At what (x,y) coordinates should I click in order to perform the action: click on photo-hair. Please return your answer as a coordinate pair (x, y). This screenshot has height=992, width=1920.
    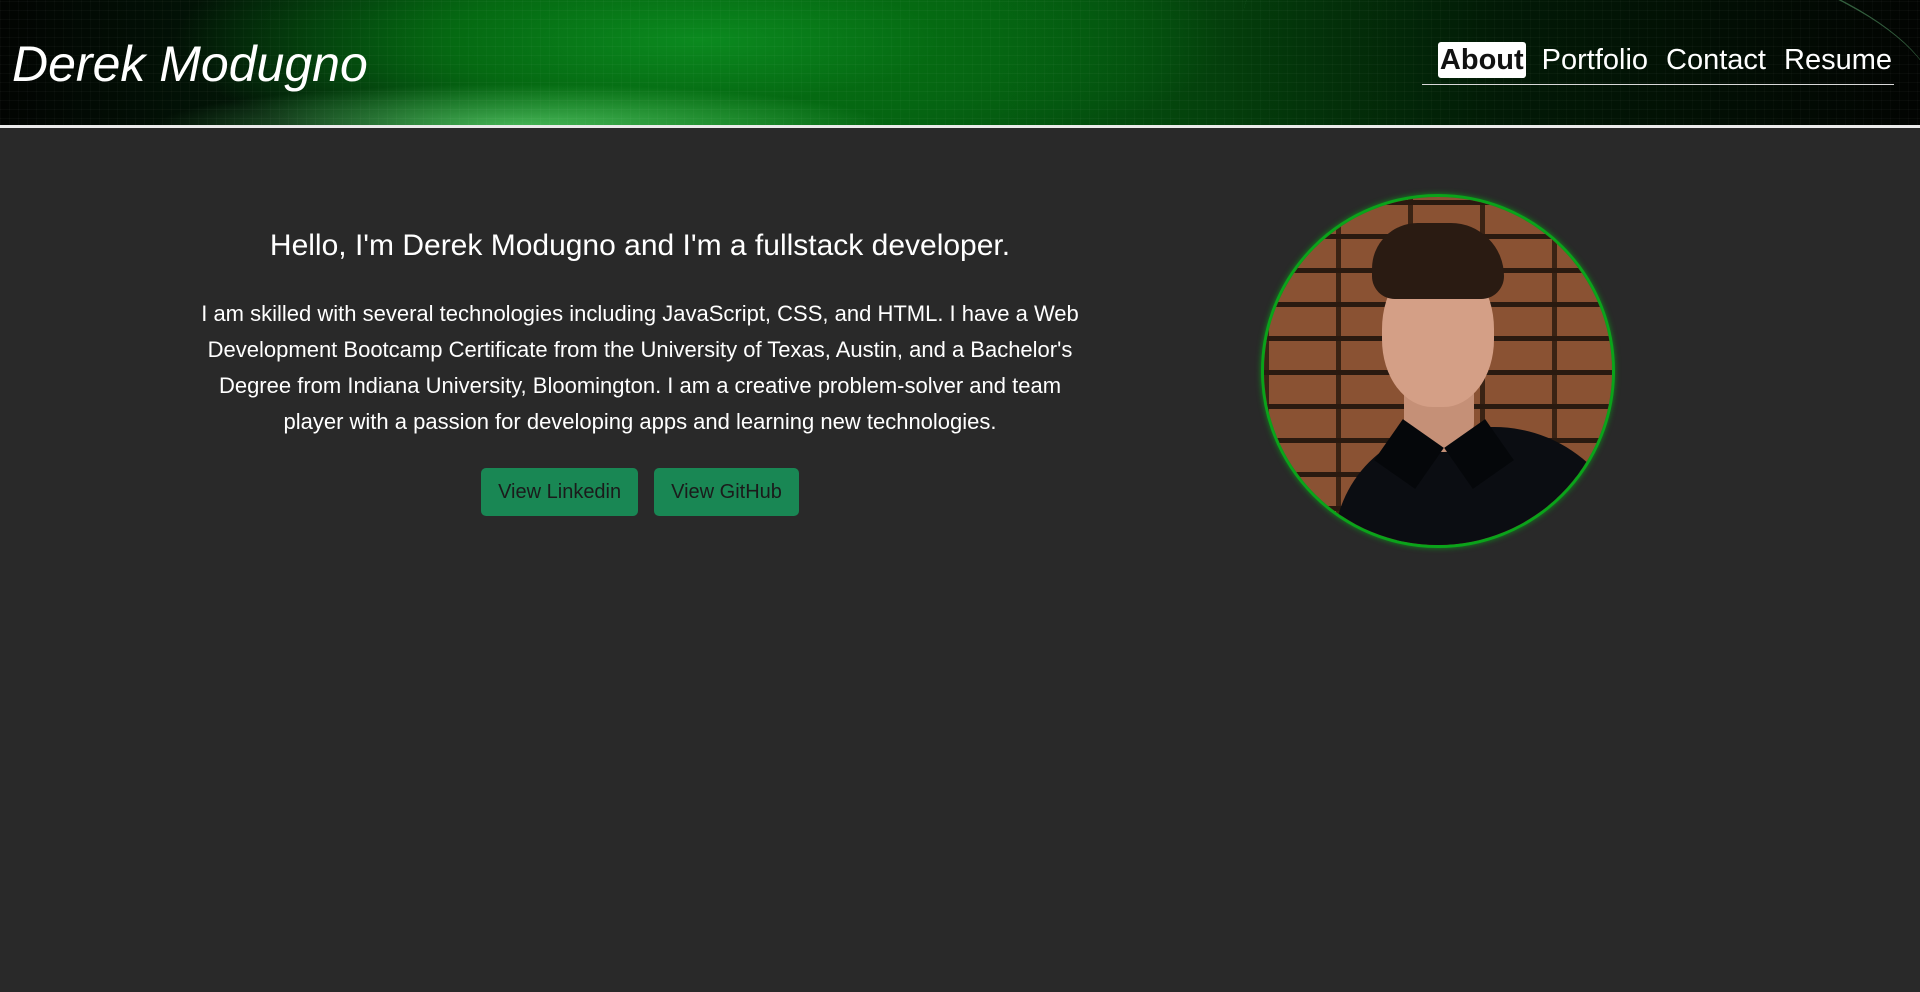
    Looking at the image, I should click on (1438, 261).